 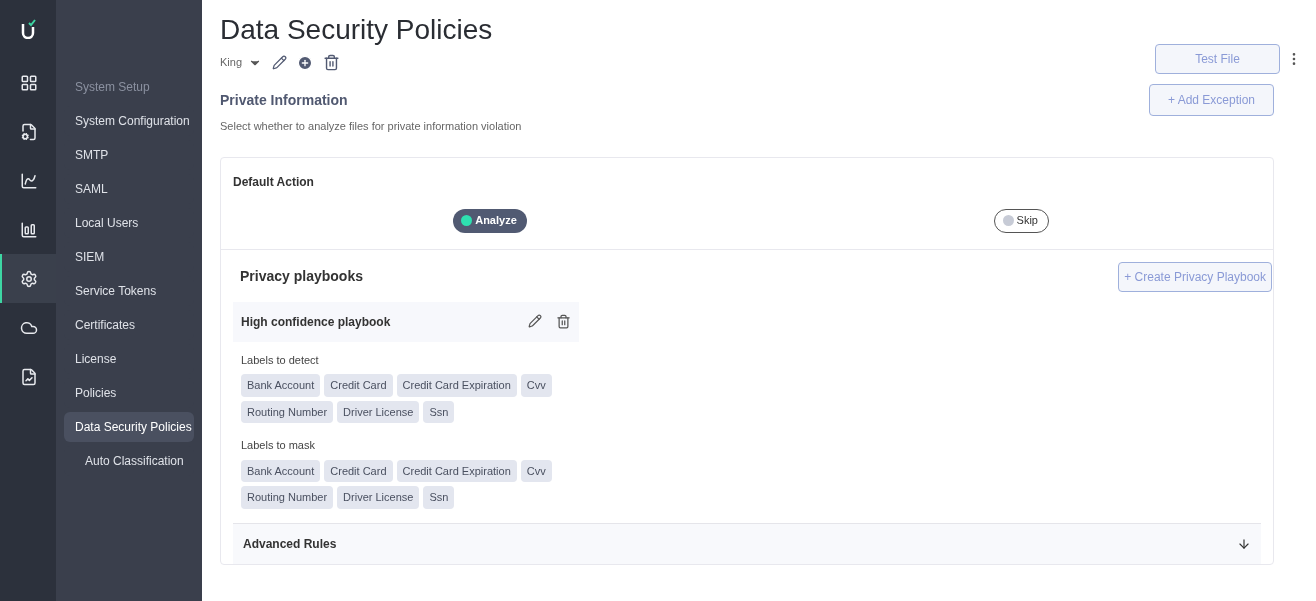 I want to click on default-action-title: Default Action, so click(x=274, y=182).